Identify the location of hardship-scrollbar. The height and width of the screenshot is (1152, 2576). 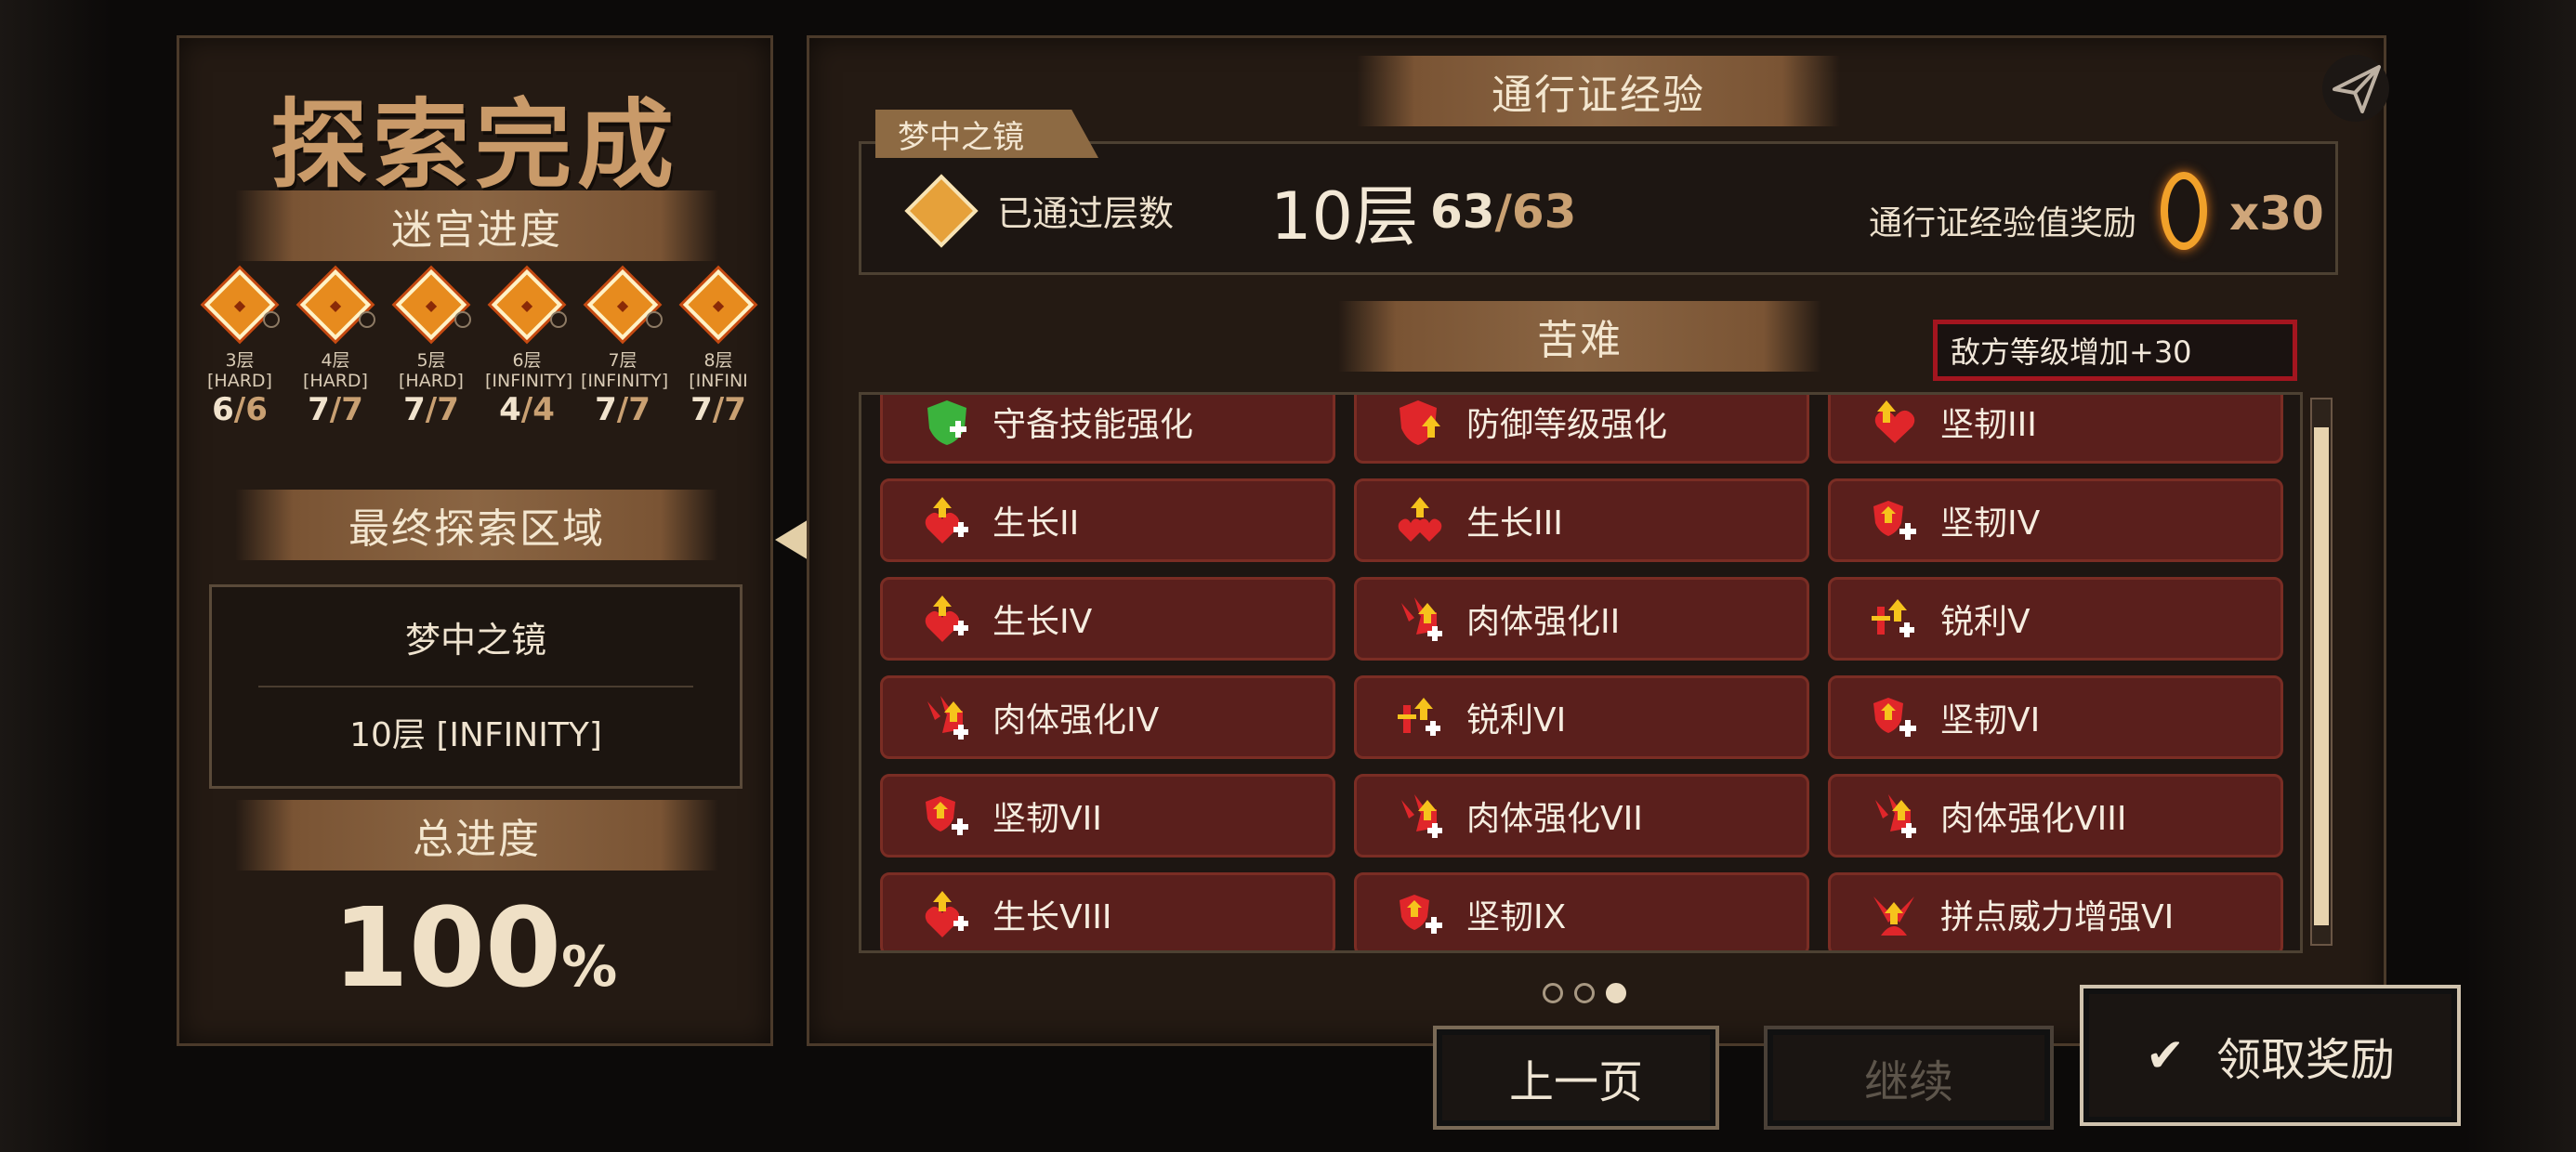
(2321, 672).